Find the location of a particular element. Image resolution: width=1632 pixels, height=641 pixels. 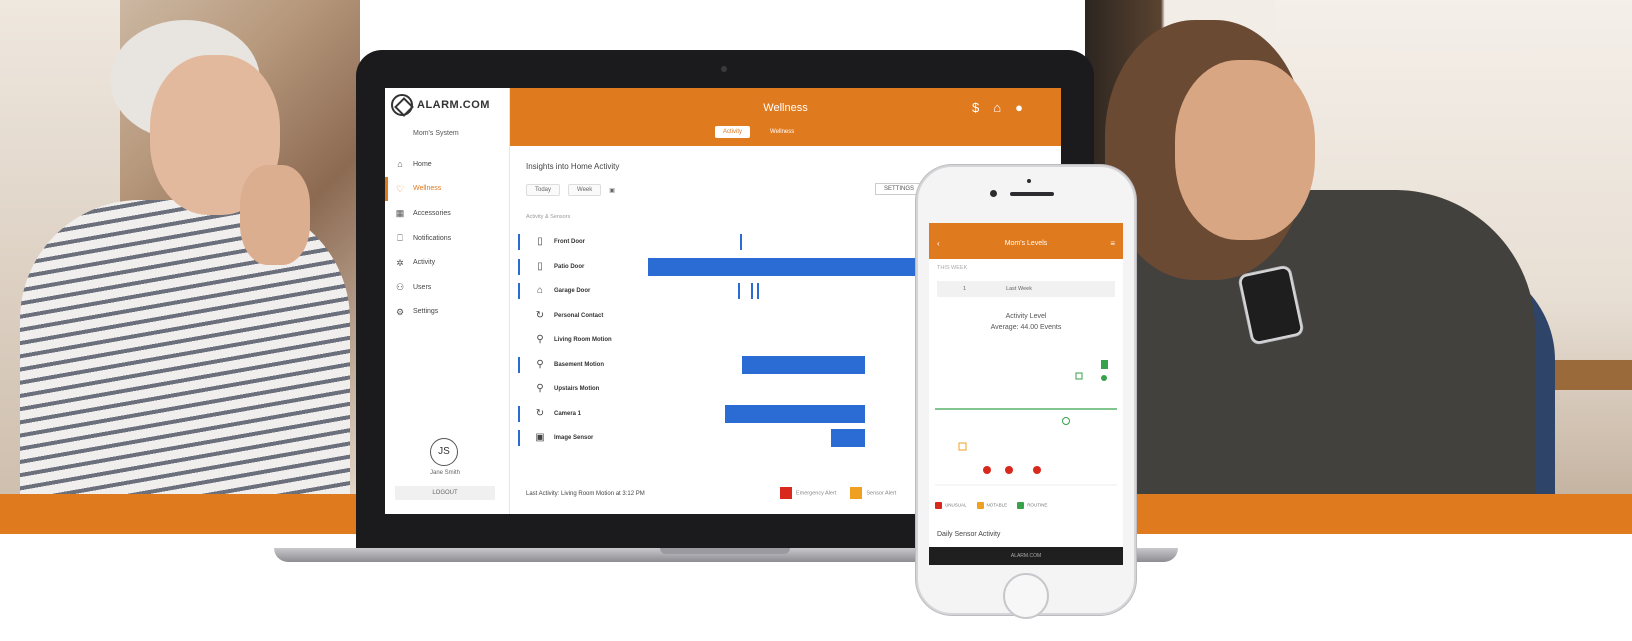

period-selector: 1 Last Week is located at coordinates (1026, 289).